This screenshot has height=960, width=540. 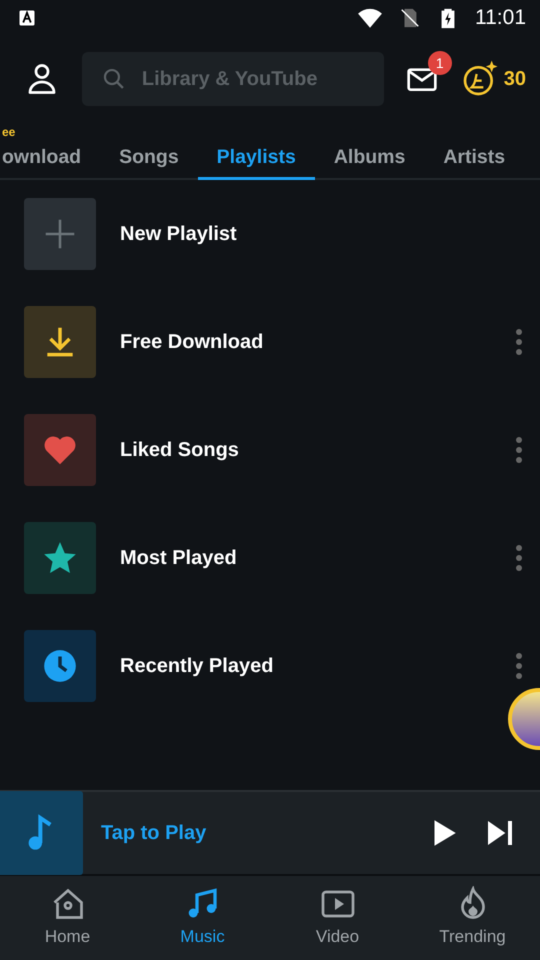 I want to click on tab: Albums, so click(x=369, y=159).